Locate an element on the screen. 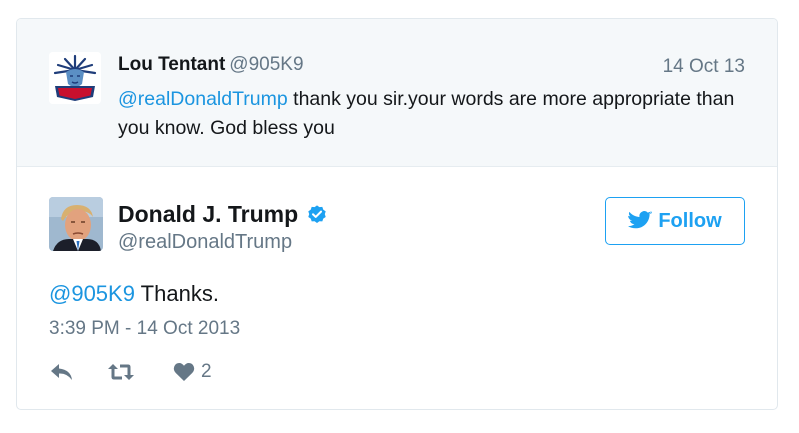  follow-button: Follow is located at coordinates (675, 221).